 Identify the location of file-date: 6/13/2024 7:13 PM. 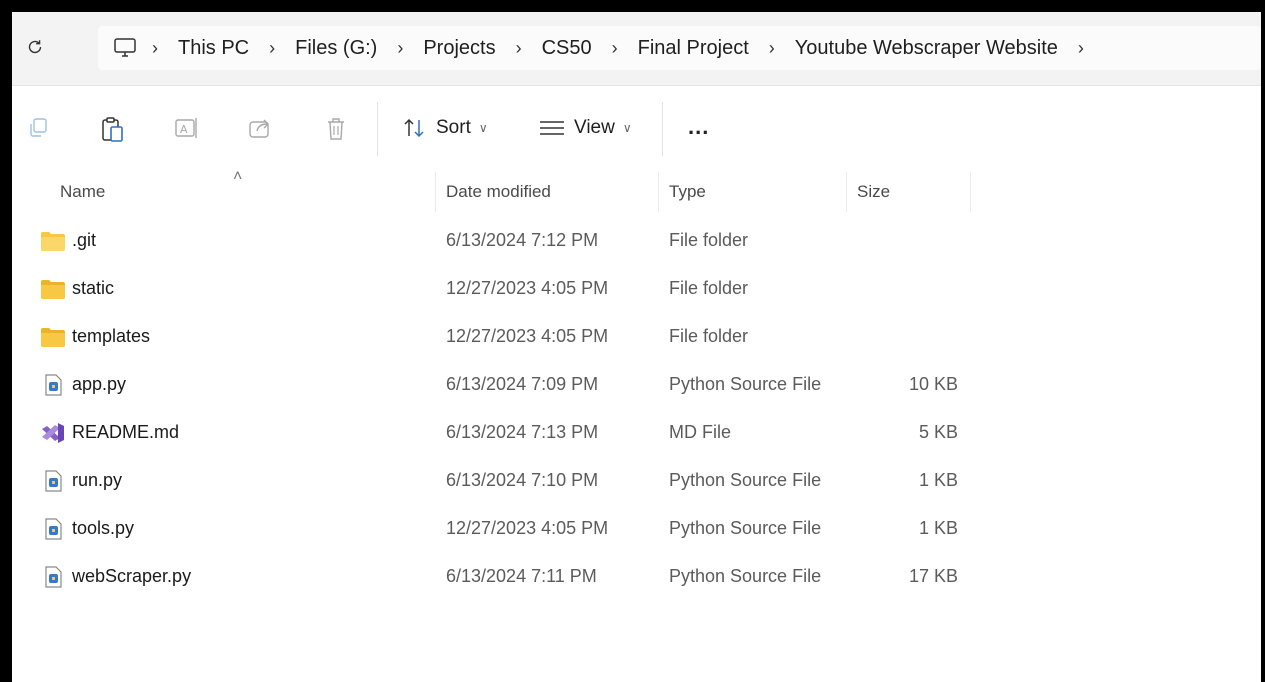
(522, 432).